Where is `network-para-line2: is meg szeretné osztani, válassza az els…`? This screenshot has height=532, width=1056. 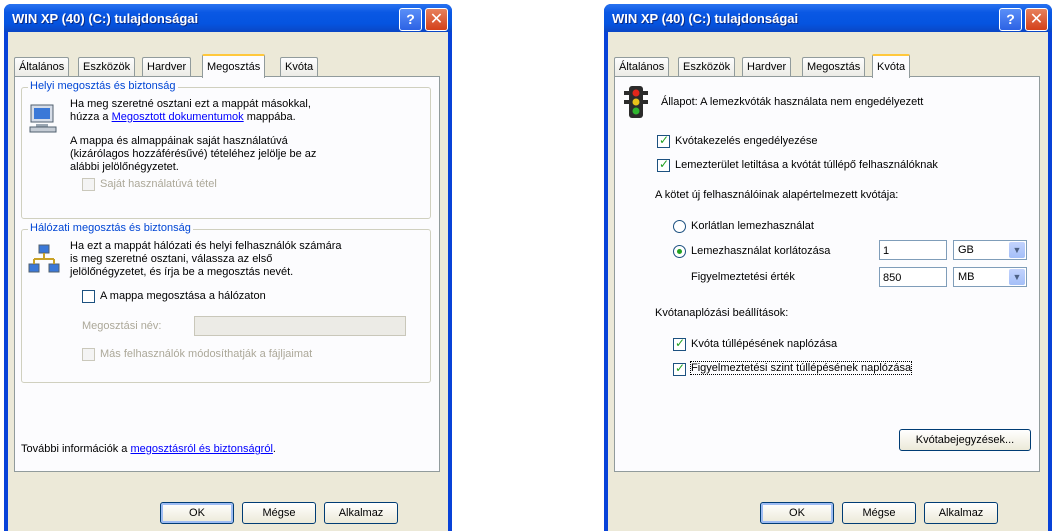
network-para-line2: is meg szeretné osztani, válassza az els… is located at coordinates (171, 259).